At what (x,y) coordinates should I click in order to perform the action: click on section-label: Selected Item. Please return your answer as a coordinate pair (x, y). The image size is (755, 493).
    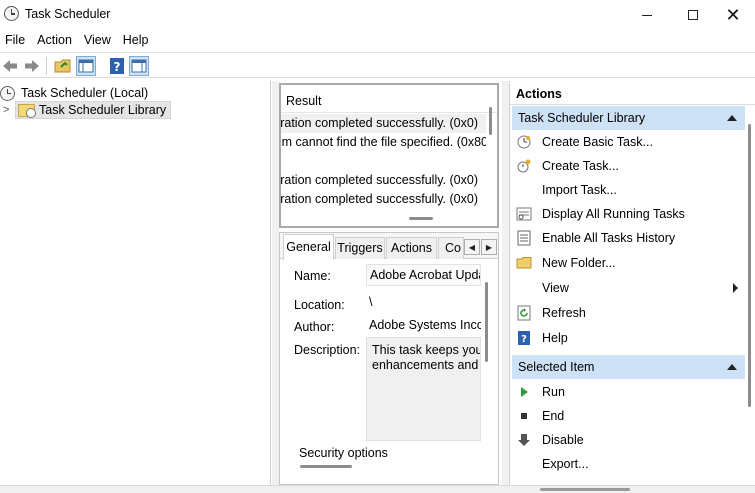
    Looking at the image, I should click on (556, 367).